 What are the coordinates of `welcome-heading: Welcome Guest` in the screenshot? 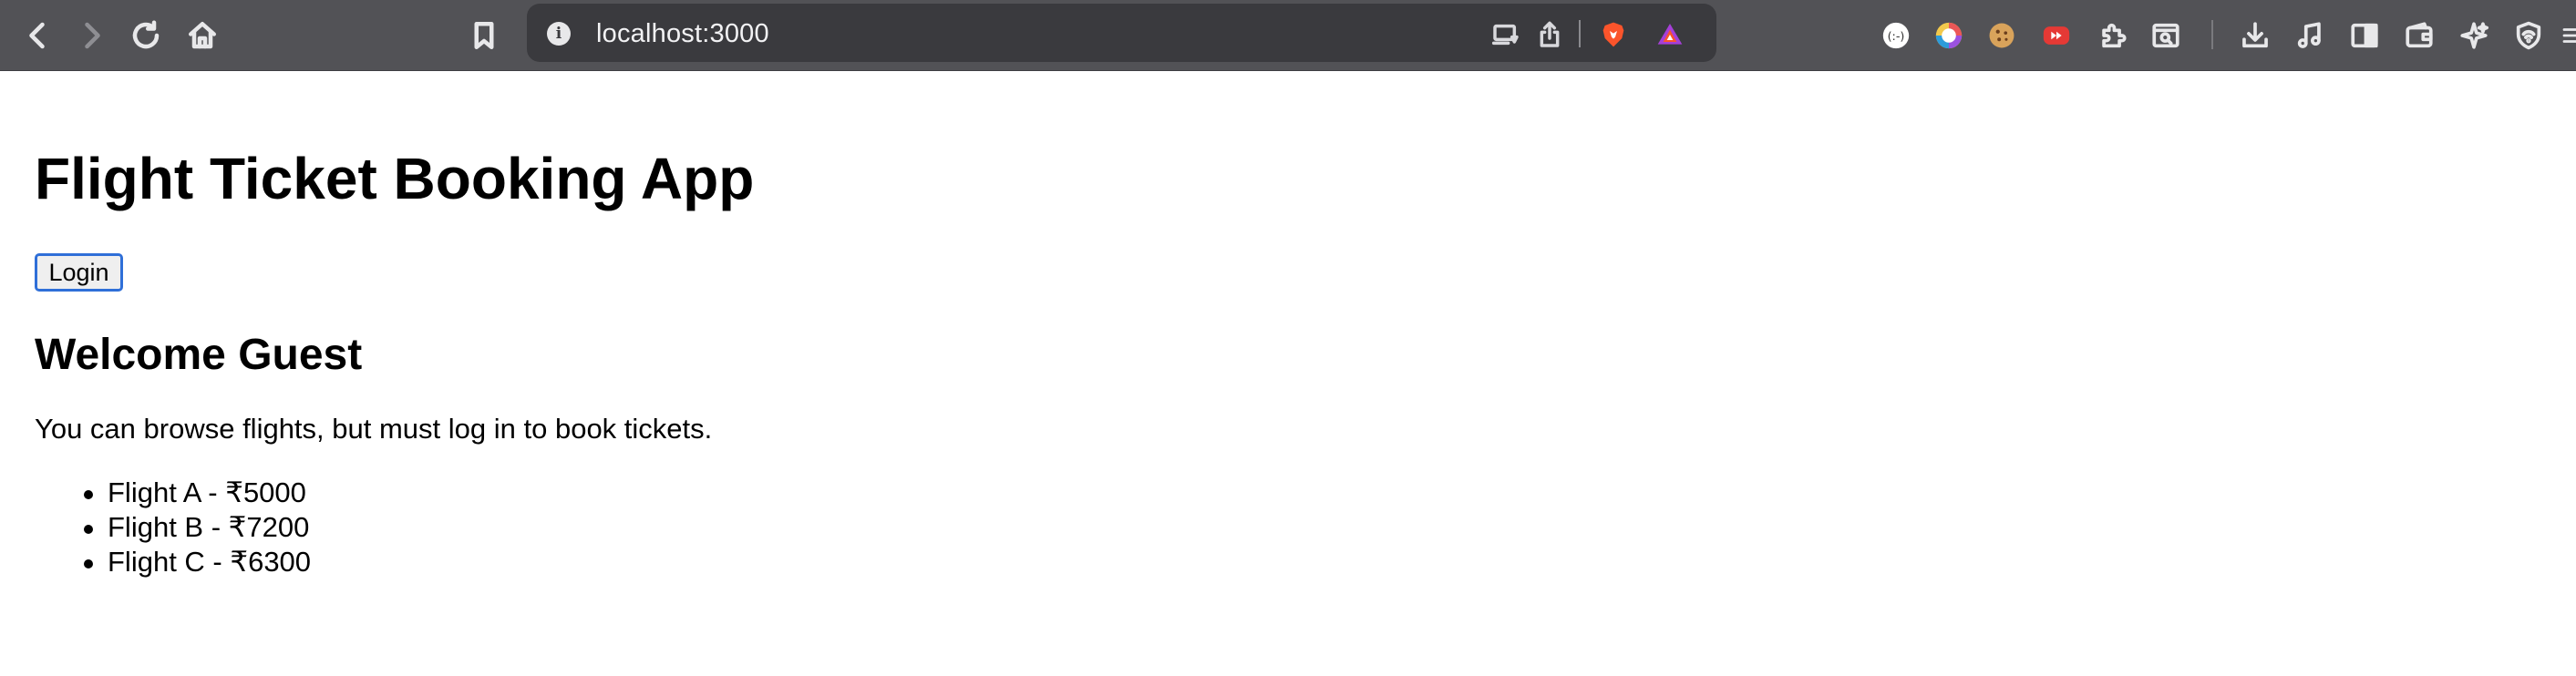 It's located at (199, 355).